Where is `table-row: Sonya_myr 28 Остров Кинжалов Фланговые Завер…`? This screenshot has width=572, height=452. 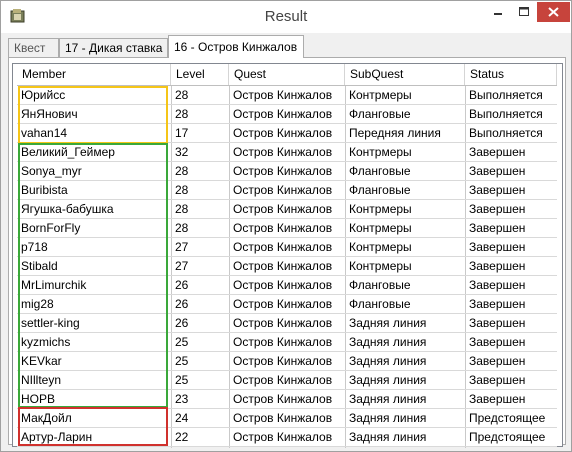
table-row: Sonya_myr 28 Остров Кинжалов Фланговые Завер… is located at coordinates (287, 171).